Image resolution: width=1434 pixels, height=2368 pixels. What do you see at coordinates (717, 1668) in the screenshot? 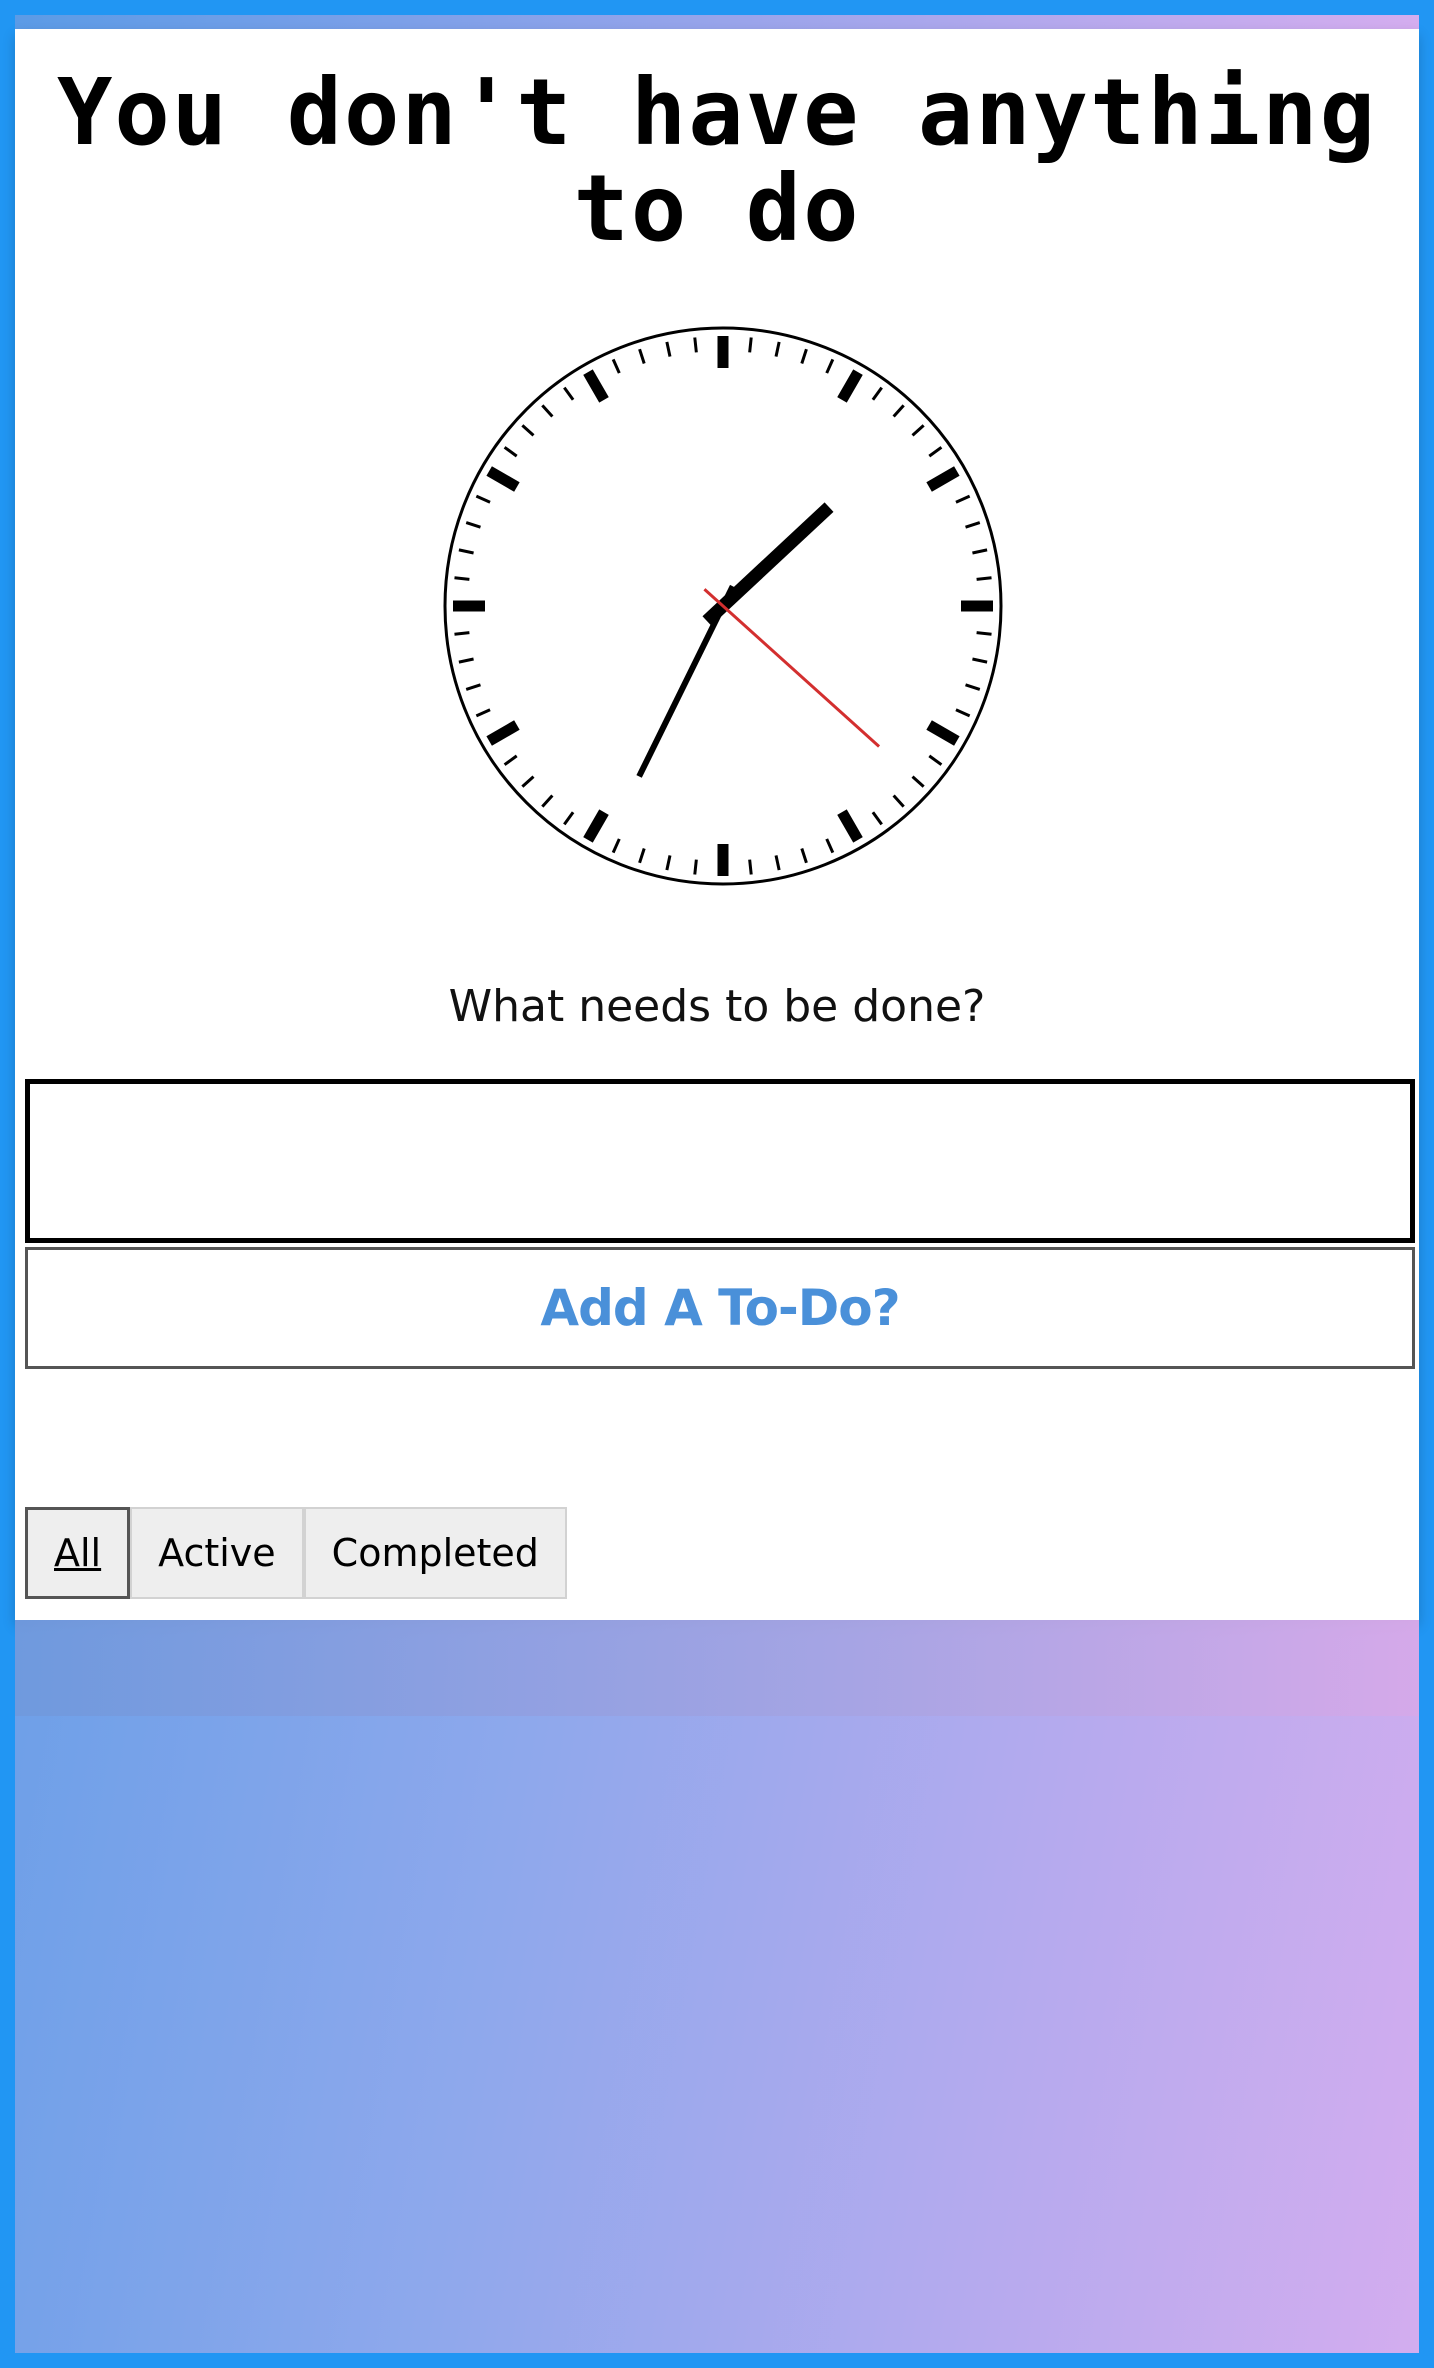
I see `background-band` at bounding box center [717, 1668].